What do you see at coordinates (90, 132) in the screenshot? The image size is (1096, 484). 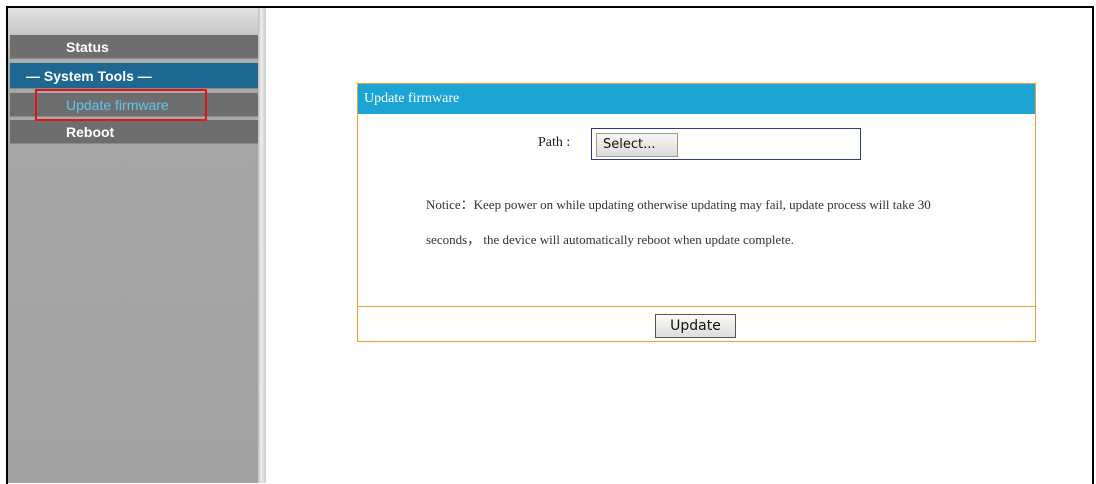 I see `sidebar-item-label: Reboot` at bounding box center [90, 132].